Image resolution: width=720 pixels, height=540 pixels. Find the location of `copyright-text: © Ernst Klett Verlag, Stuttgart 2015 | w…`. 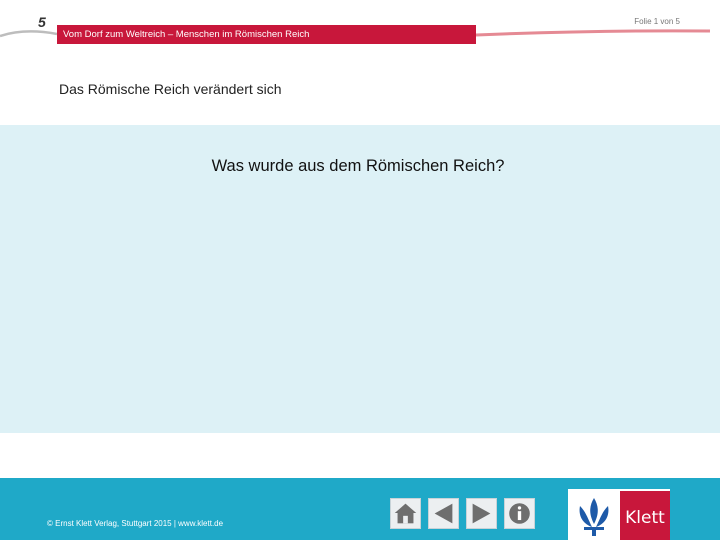

copyright-text: © Ernst Klett Verlag, Stuttgart 2015 | w… is located at coordinates (135, 523).